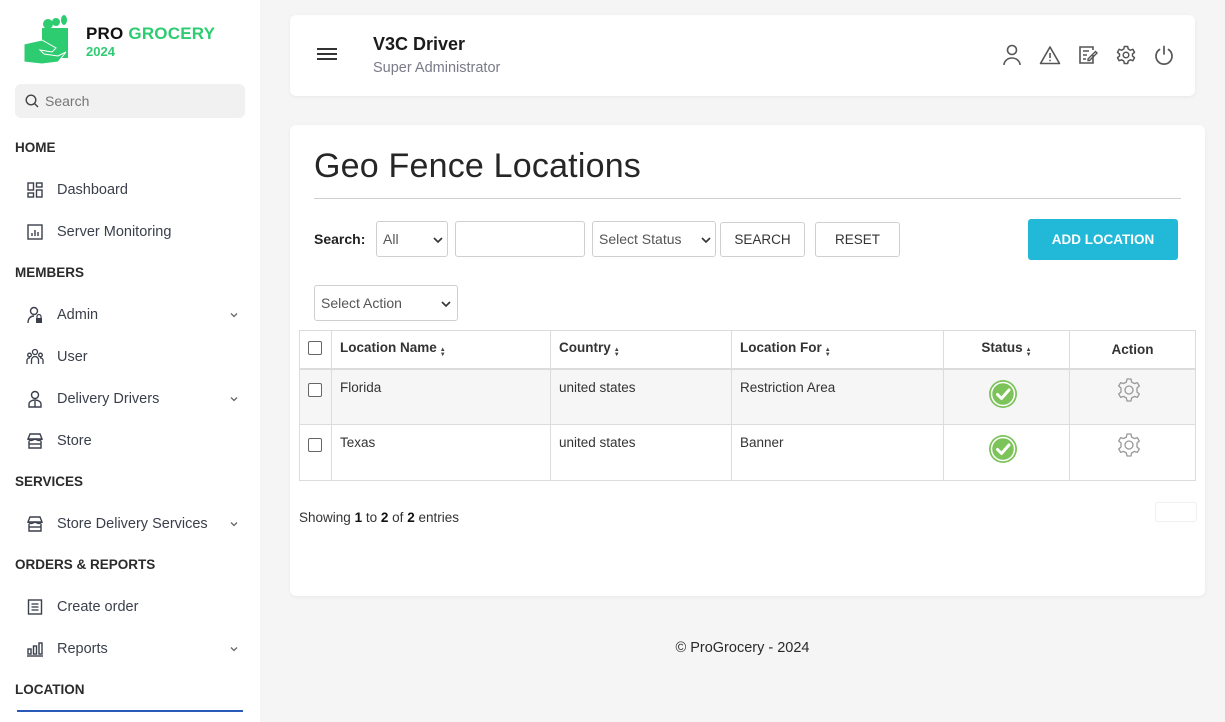  Describe the element at coordinates (520, 239) in the screenshot. I see `search-input` at that location.